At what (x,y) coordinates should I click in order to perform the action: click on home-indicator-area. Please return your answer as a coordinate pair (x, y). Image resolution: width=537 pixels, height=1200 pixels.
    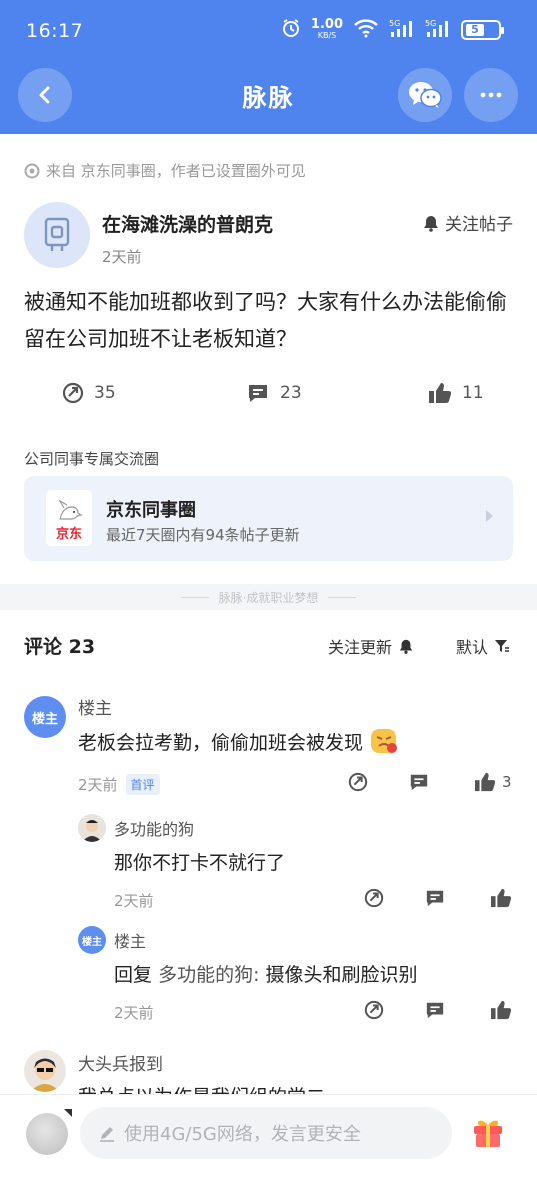
    Looking at the image, I should click on (268, 1188).